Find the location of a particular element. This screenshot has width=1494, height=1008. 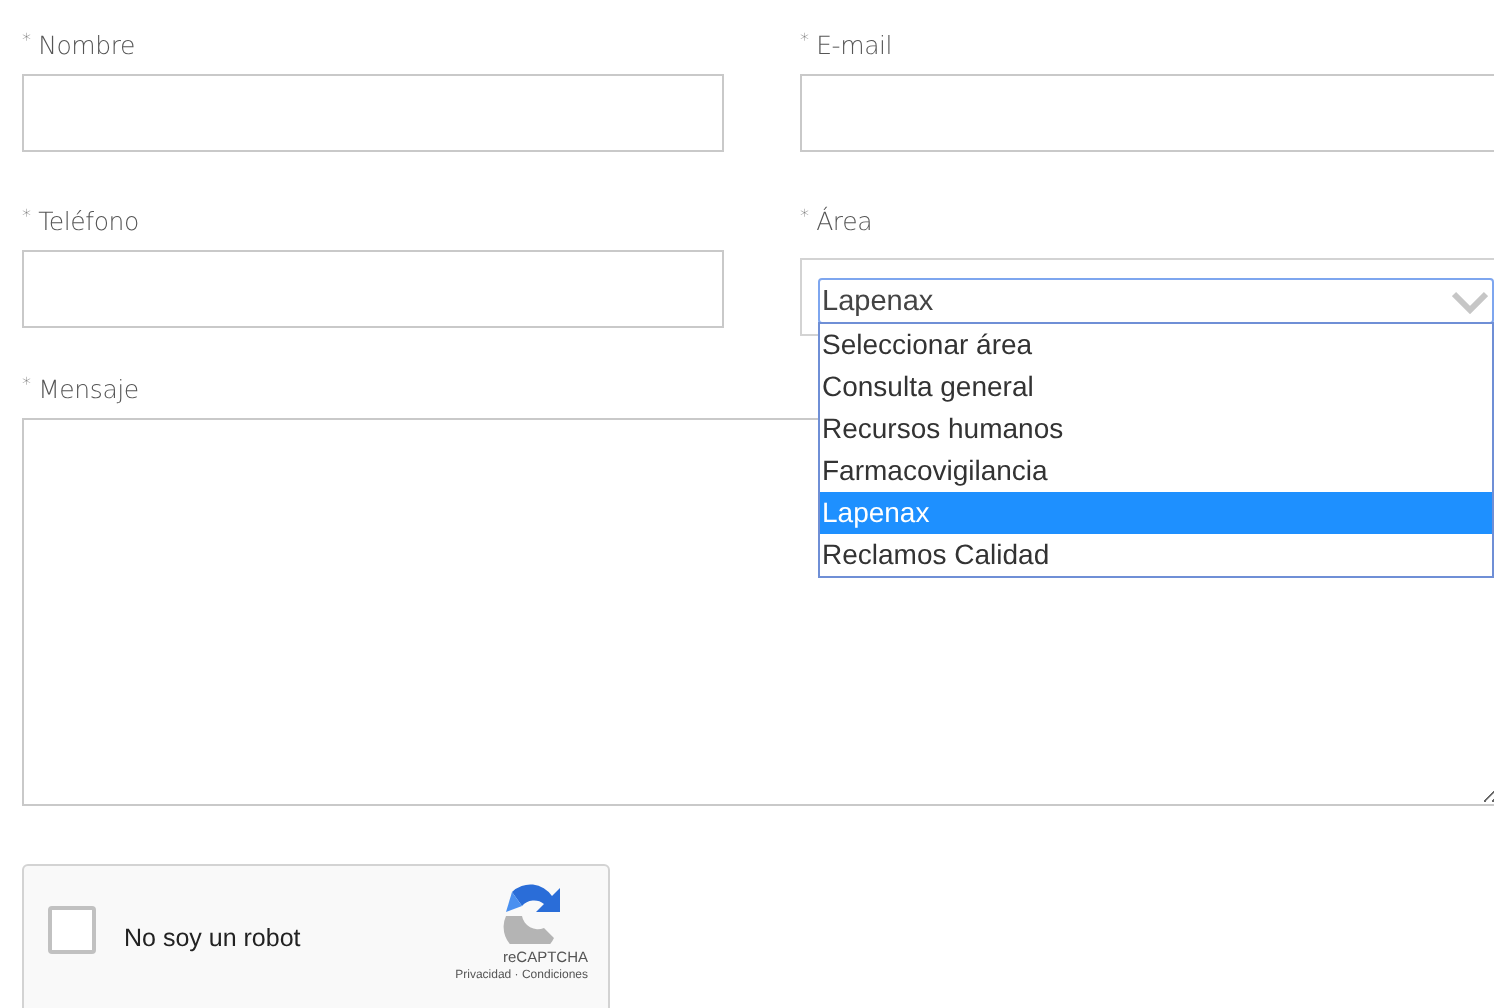

dropdown-option: Farmacovigilancia is located at coordinates (1156, 471).